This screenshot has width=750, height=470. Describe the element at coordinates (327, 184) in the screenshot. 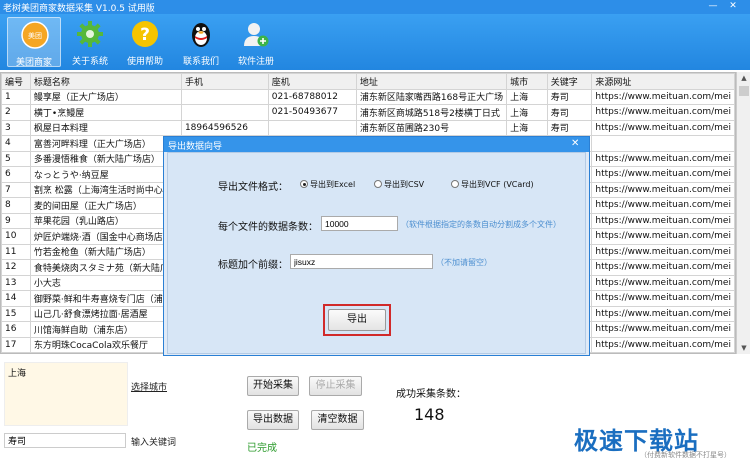

I see `radio-excel: 导出到Excel` at that location.